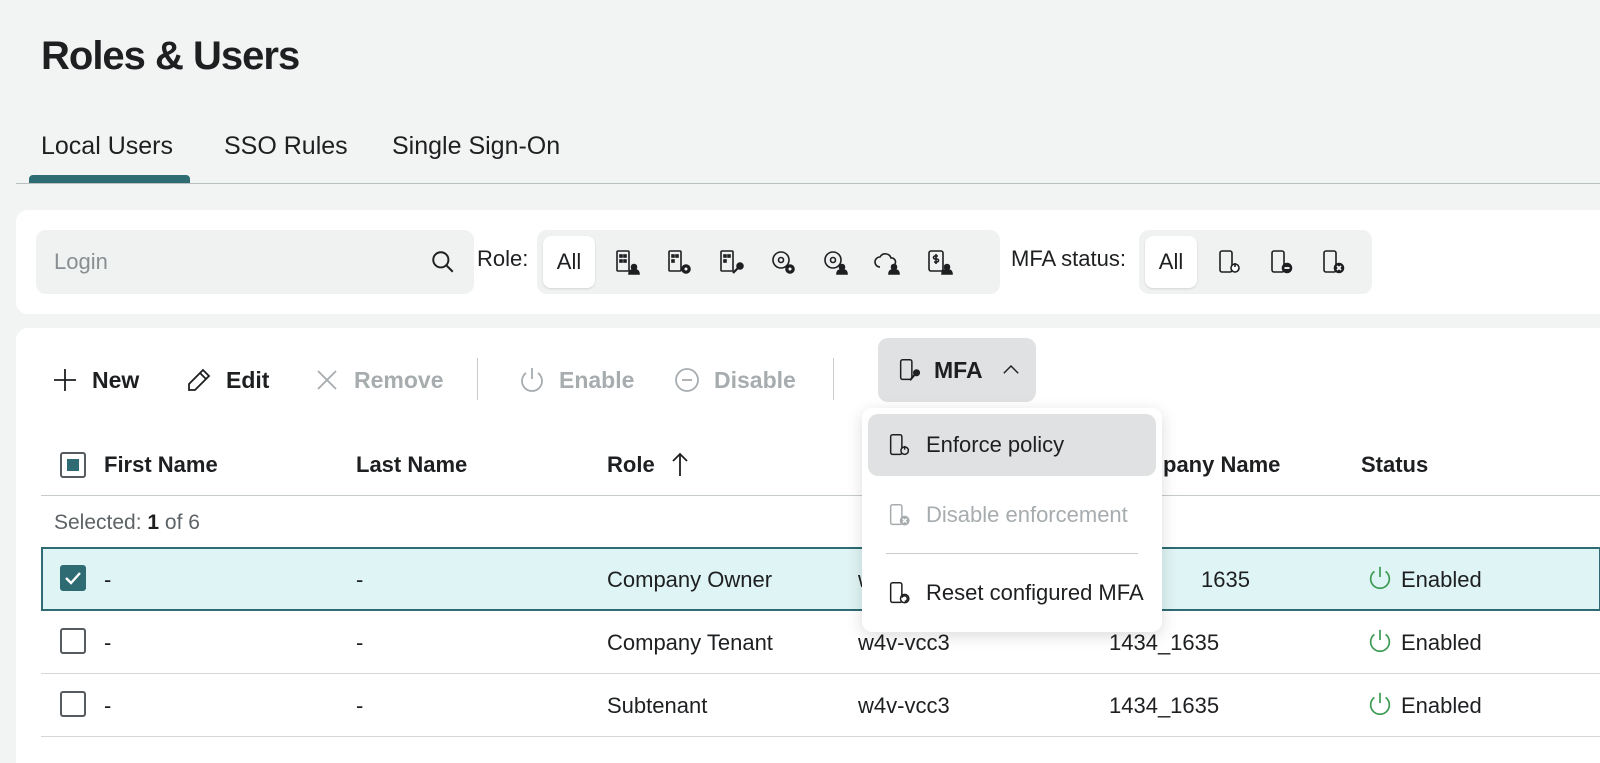 Image resolution: width=1600 pixels, height=763 pixels. I want to click on menu-item-disable-enforcement: Disable enforcement, so click(1012, 515).